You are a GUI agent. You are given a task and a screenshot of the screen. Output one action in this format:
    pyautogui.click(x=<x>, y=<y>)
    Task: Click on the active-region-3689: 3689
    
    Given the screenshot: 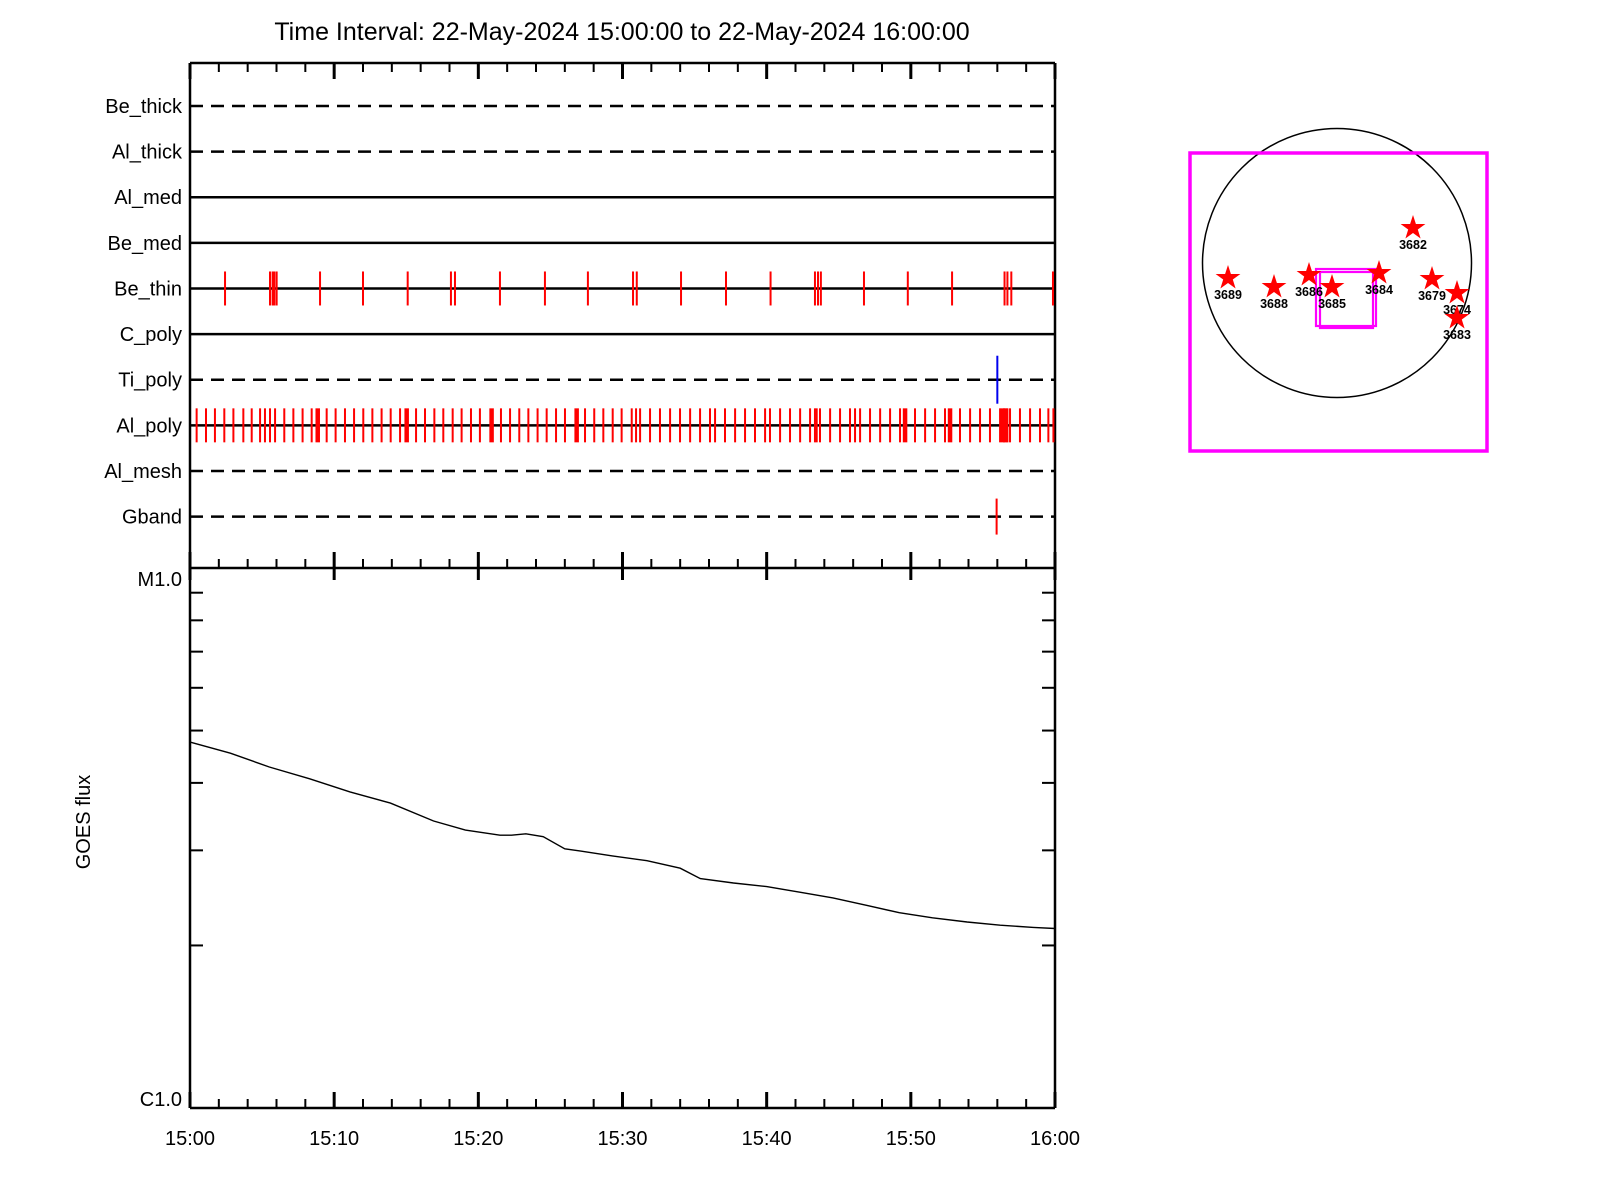 What is the action you would take?
    pyautogui.click(x=1228, y=283)
    